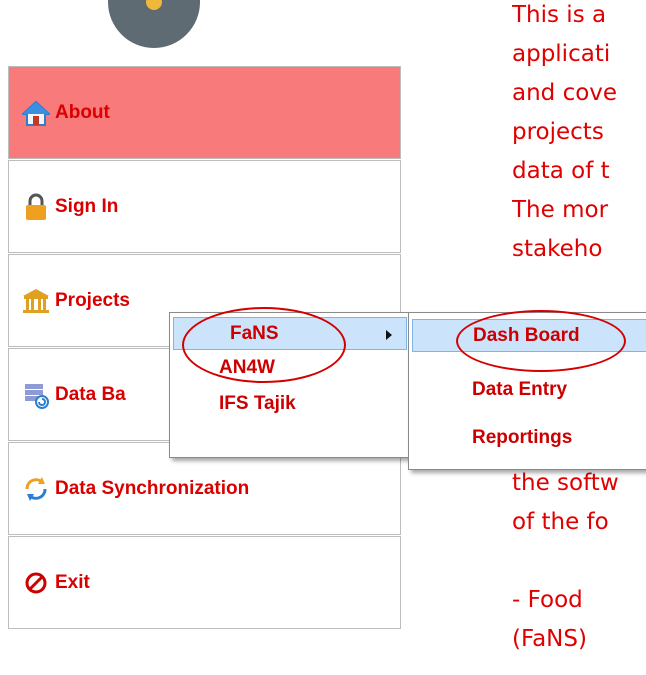 Image resolution: width=646 pixels, height=675 pixels. What do you see at coordinates (204, 582) in the screenshot?
I see `sidebar-item-exit: Exit` at bounding box center [204, 582].